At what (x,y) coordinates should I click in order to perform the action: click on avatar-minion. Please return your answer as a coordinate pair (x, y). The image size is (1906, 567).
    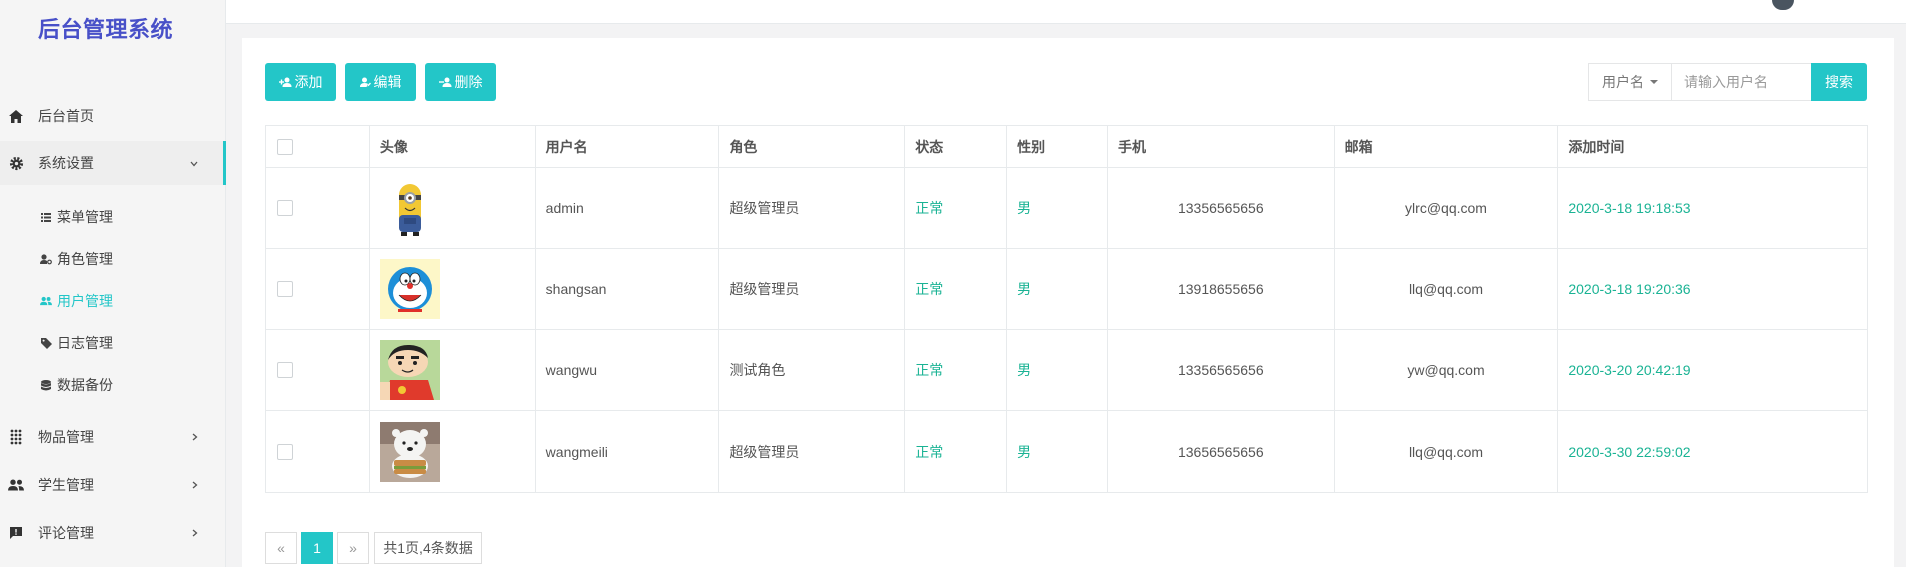
    Looking at the image, I should click on (409, 208).